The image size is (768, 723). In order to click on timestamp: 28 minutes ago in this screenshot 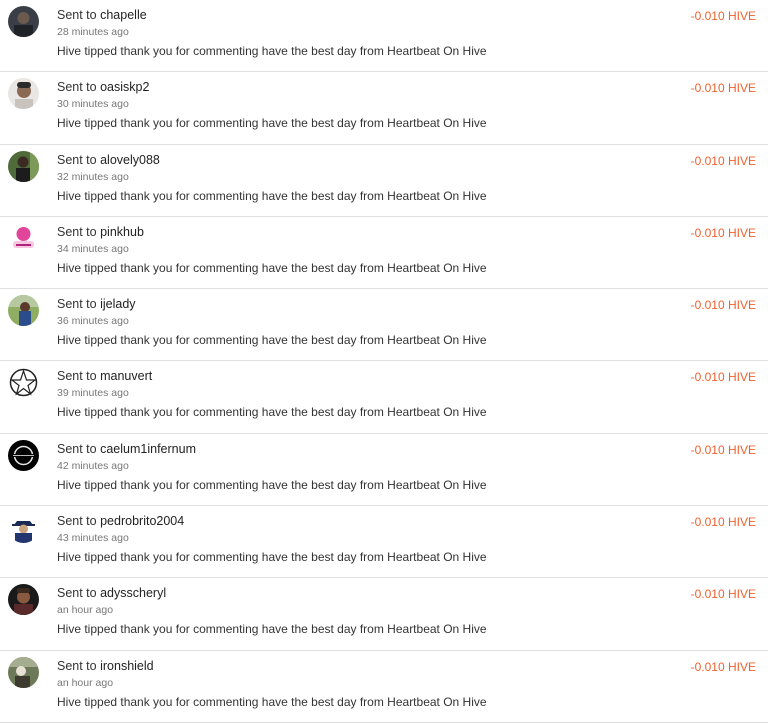, I will do `click(93, 32)`.